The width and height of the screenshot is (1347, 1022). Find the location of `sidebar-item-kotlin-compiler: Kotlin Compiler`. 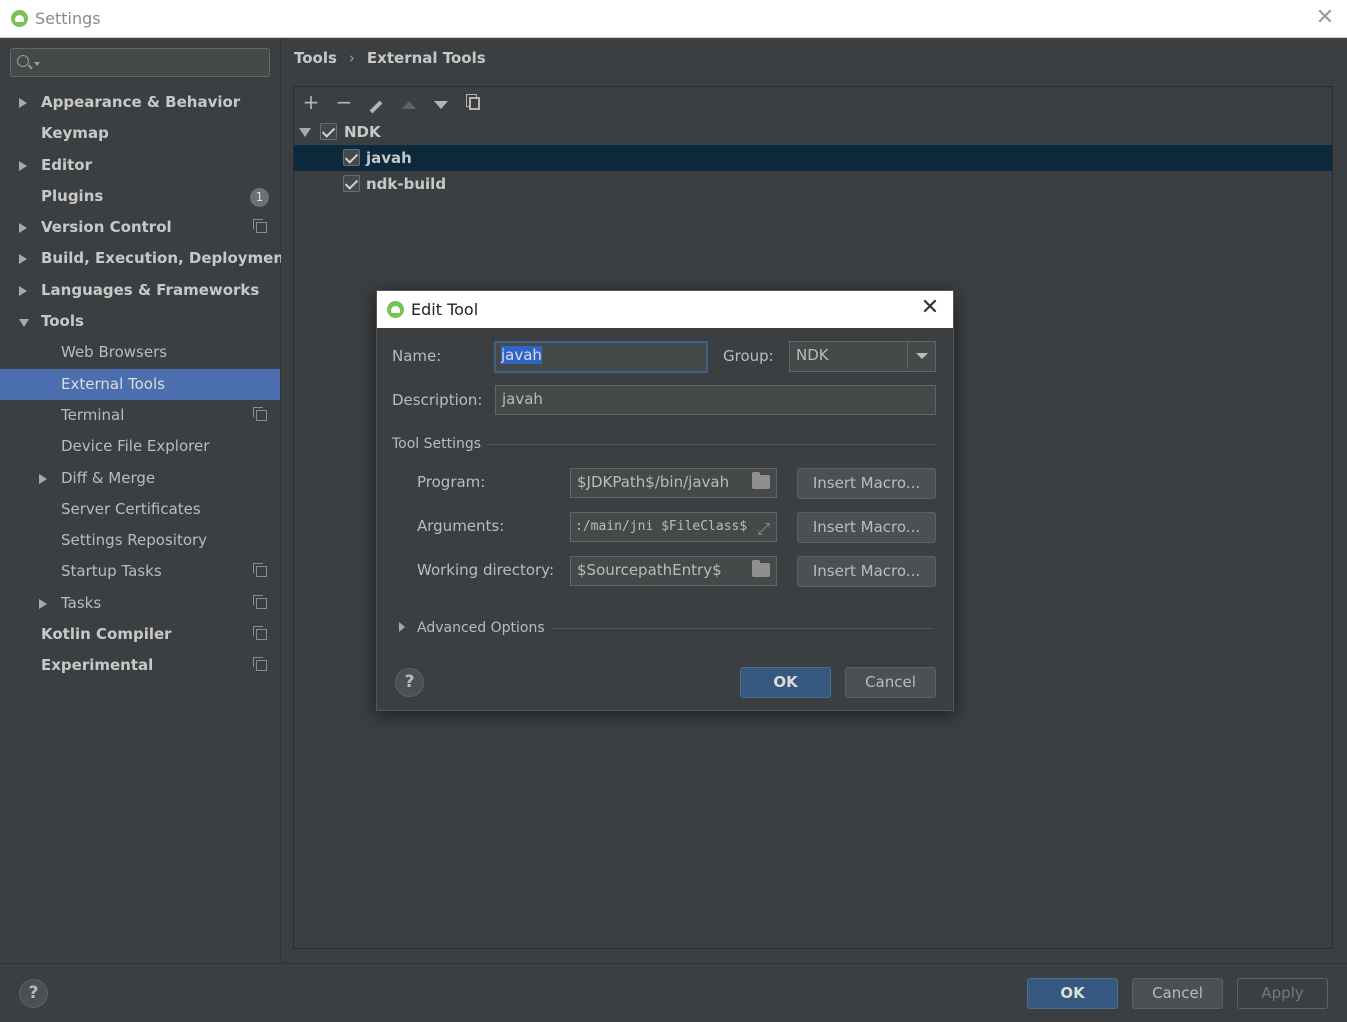

sidebar-item-kotlin-compiler: Kotlin Compiler is located at coordinates (140, 634).